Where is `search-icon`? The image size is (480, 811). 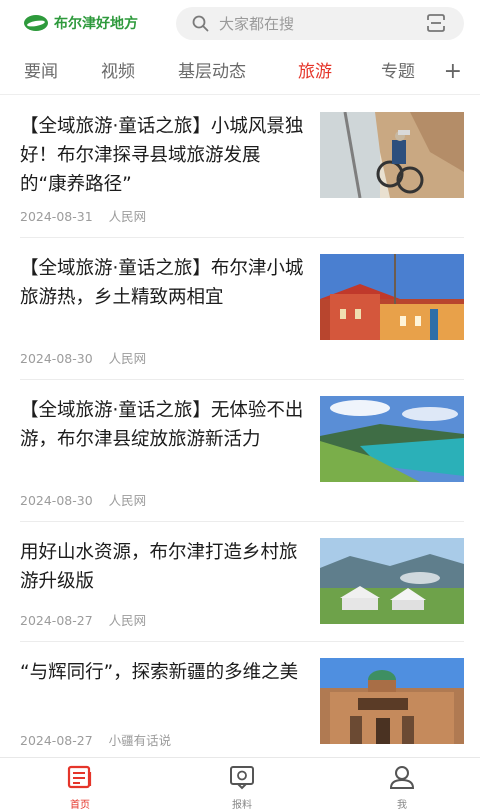 search-icon is located at coordinates (200, 23).